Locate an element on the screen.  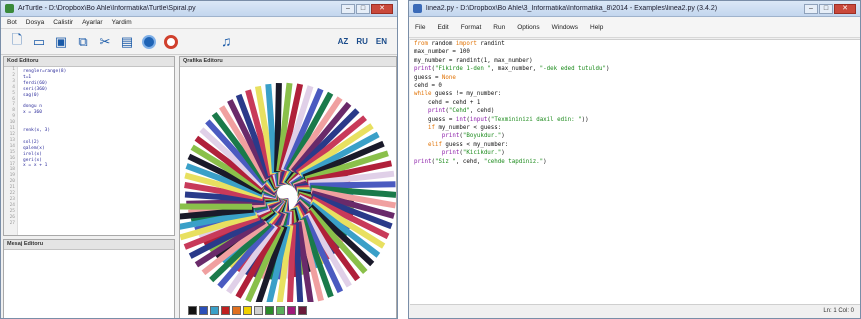
cursor-position: Ln: 1 Col: 0 is located at coordinates (838, 311).